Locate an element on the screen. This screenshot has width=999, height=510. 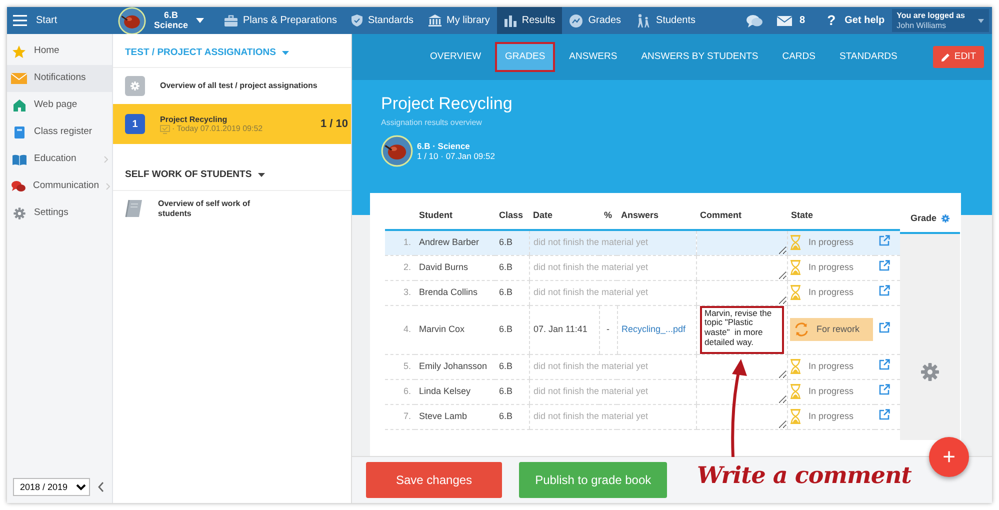
assignment-item: 1 Project Recycling · Today 07.01.2019 09:52 1 / 10 is located at coordinates (232, 124).